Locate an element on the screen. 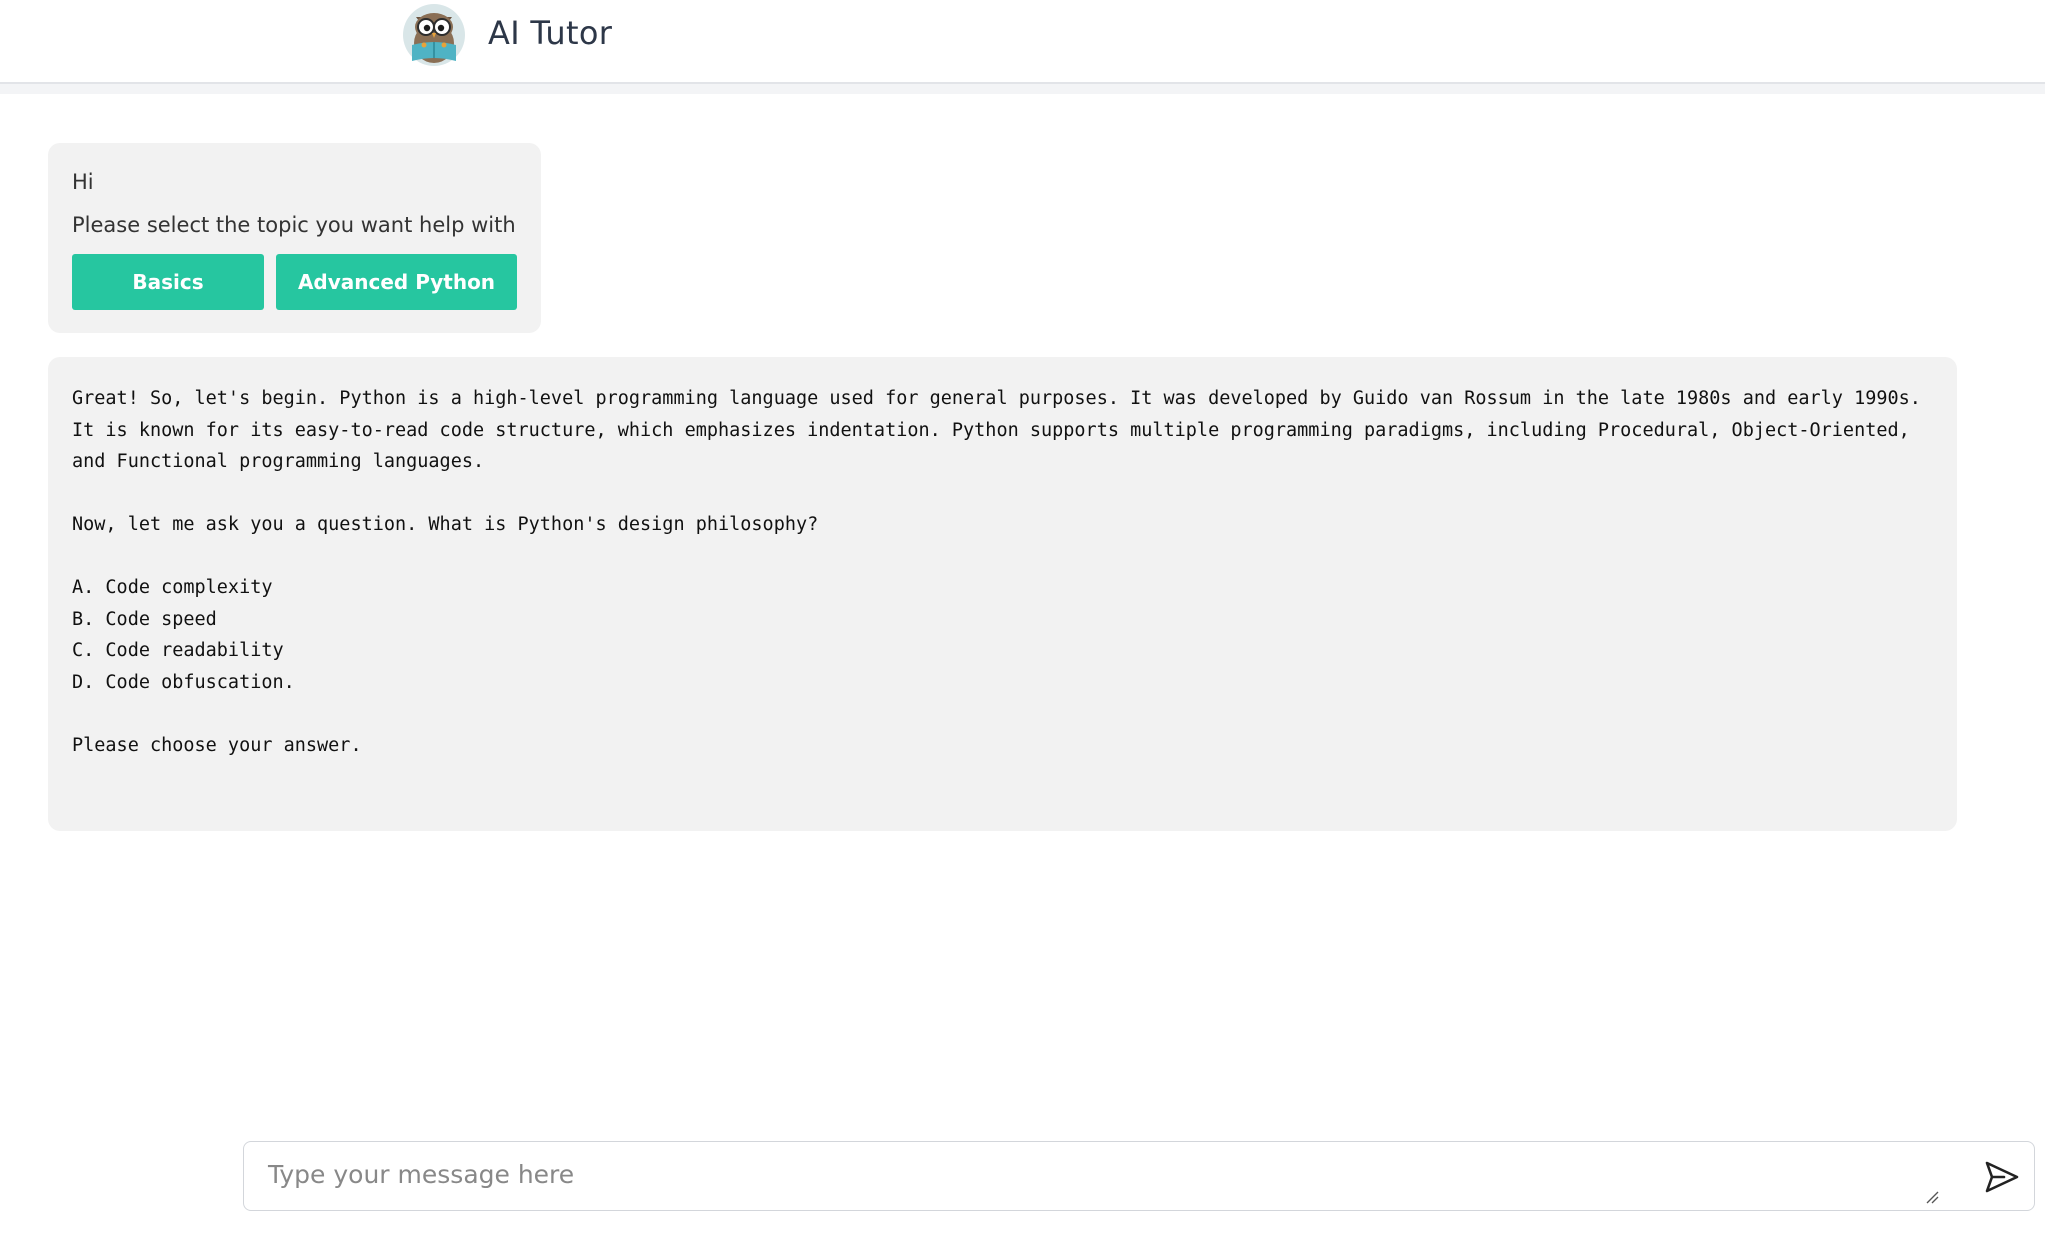  header-divider is located at coordinates (1022, 89).